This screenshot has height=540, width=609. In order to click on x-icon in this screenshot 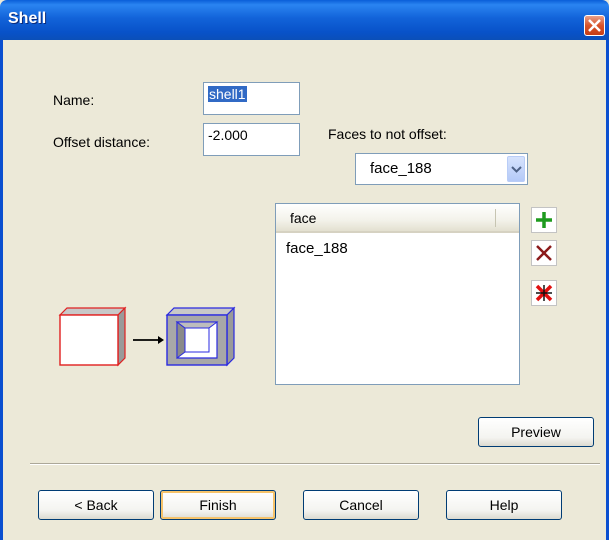, I will do `click(544, 253)`.